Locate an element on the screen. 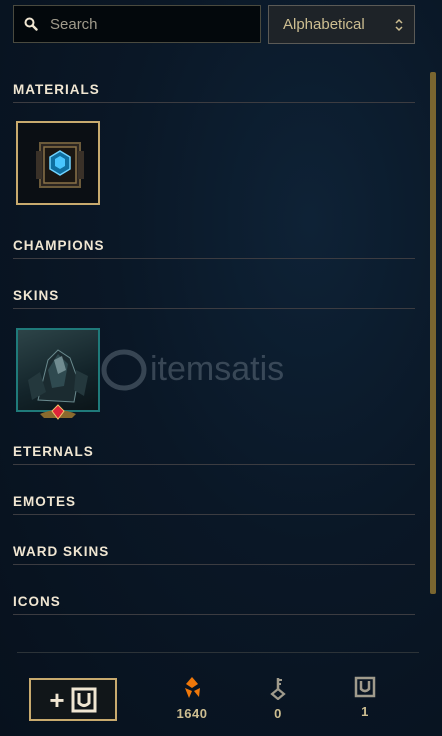  key-counter: 0 is located at coordinates (278, 698).